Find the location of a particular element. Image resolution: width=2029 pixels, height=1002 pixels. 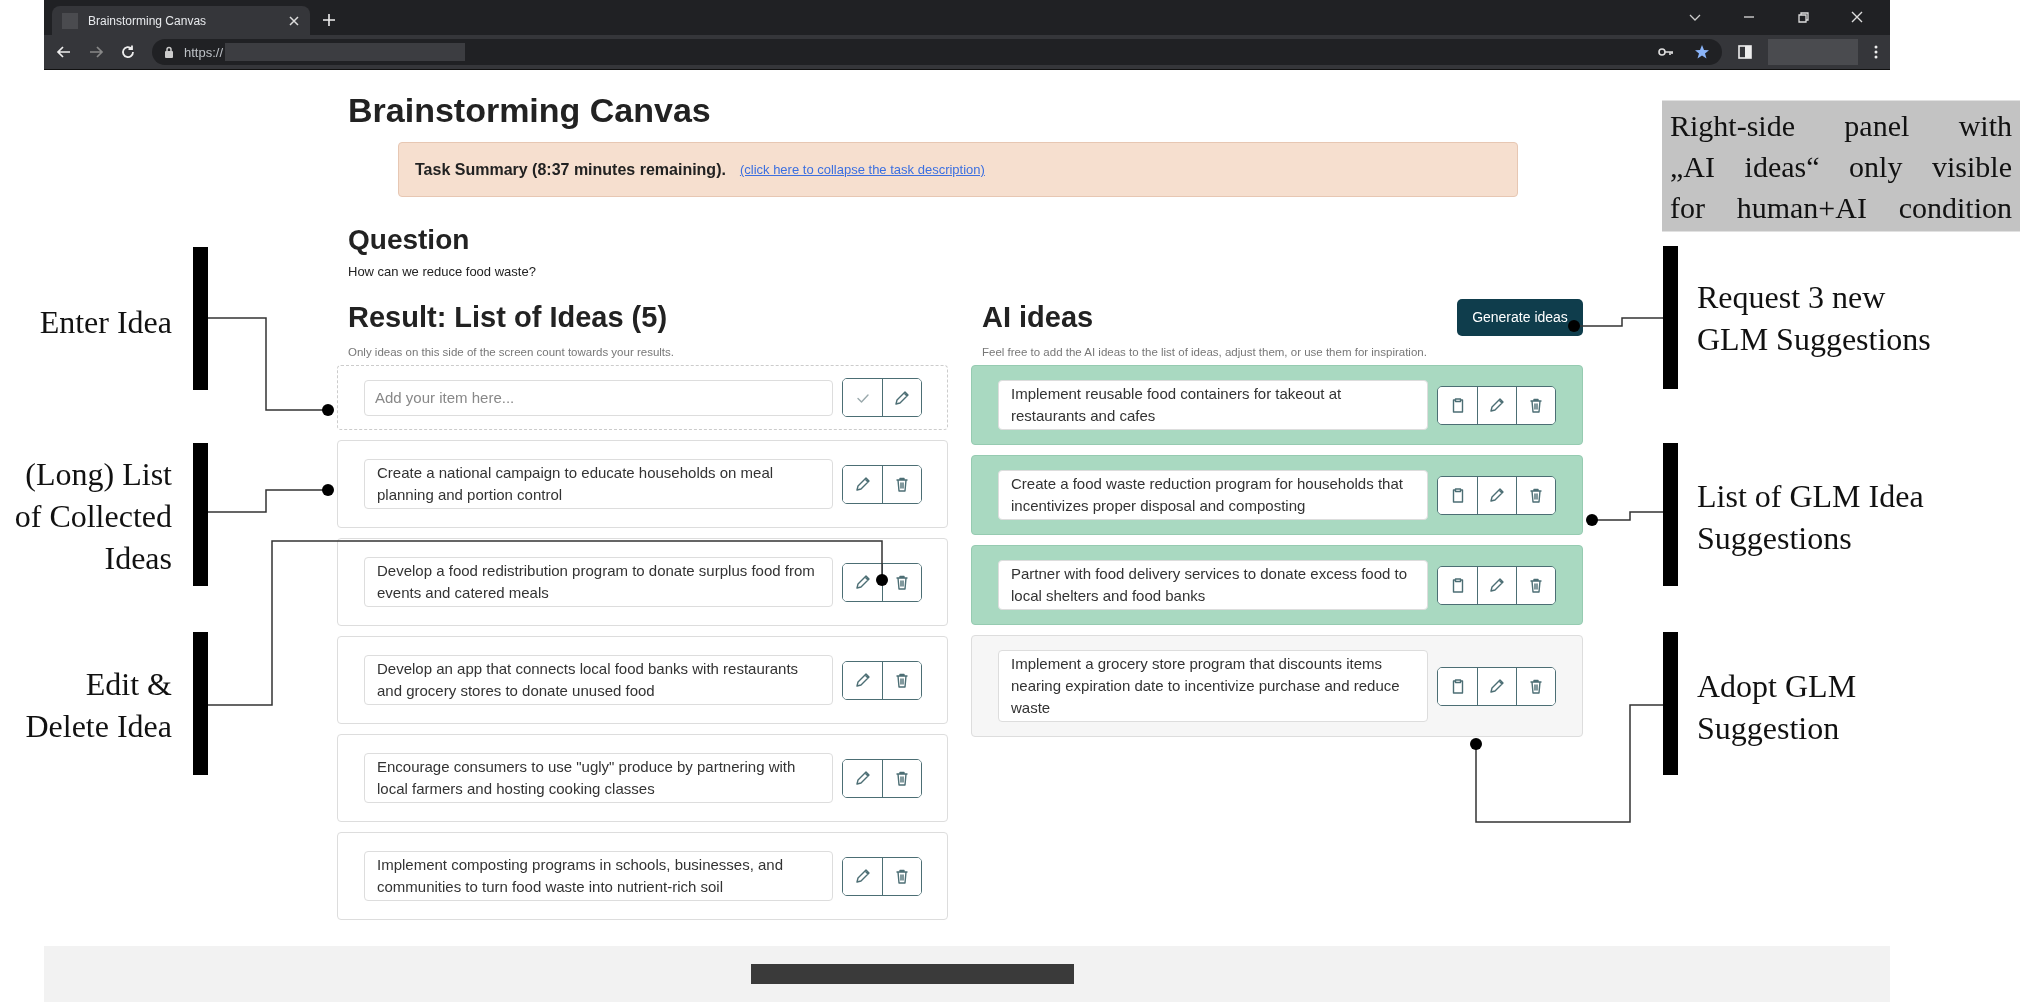

delete-button is located at coordinates (901, 582).